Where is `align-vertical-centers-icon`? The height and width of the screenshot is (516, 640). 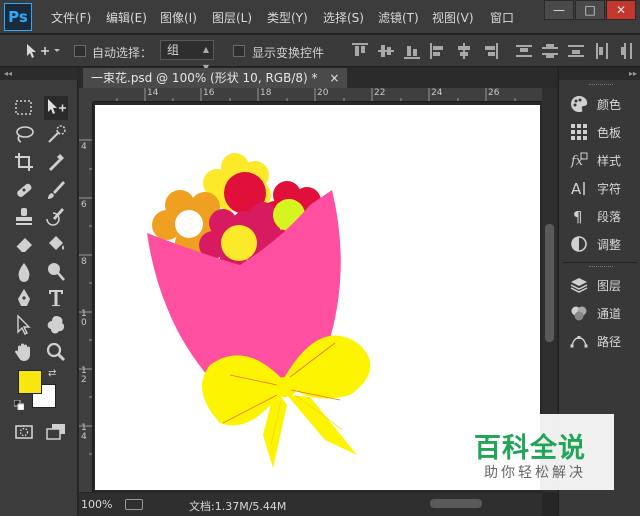
align-vertical-centers-icon is located at coordinates (386, 51).